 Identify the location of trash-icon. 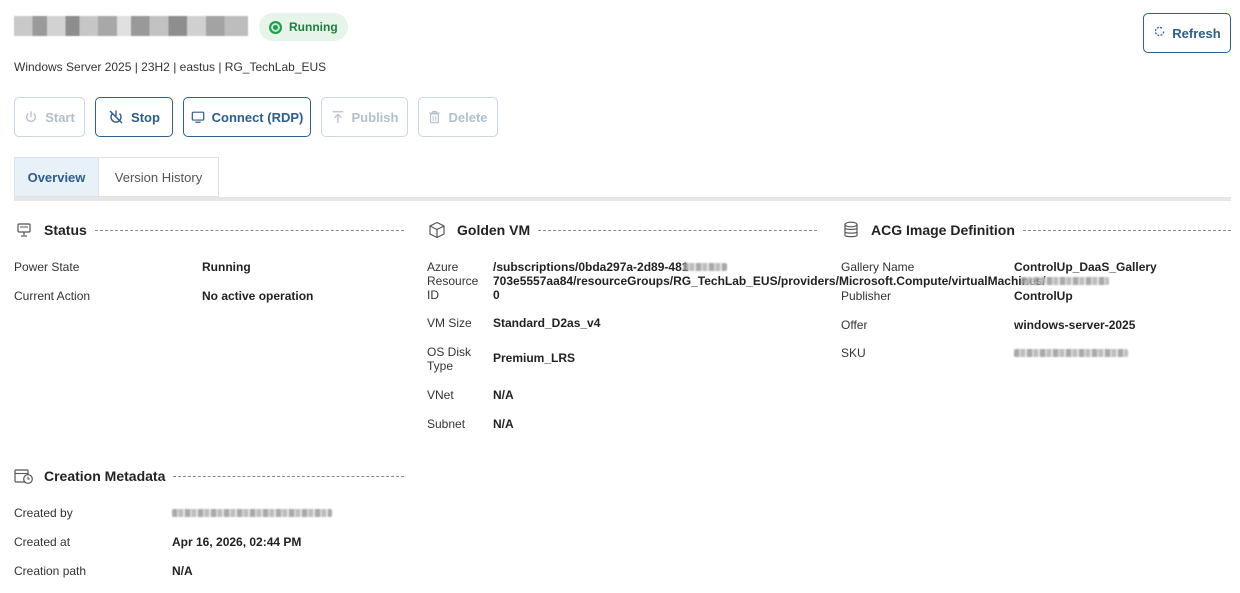
(434, 117).